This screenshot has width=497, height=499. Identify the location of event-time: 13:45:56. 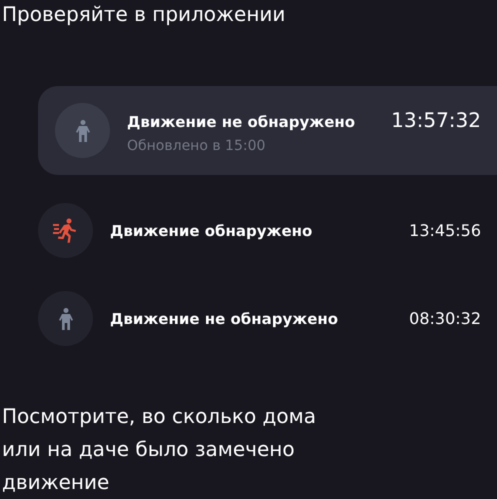
(445, 230).